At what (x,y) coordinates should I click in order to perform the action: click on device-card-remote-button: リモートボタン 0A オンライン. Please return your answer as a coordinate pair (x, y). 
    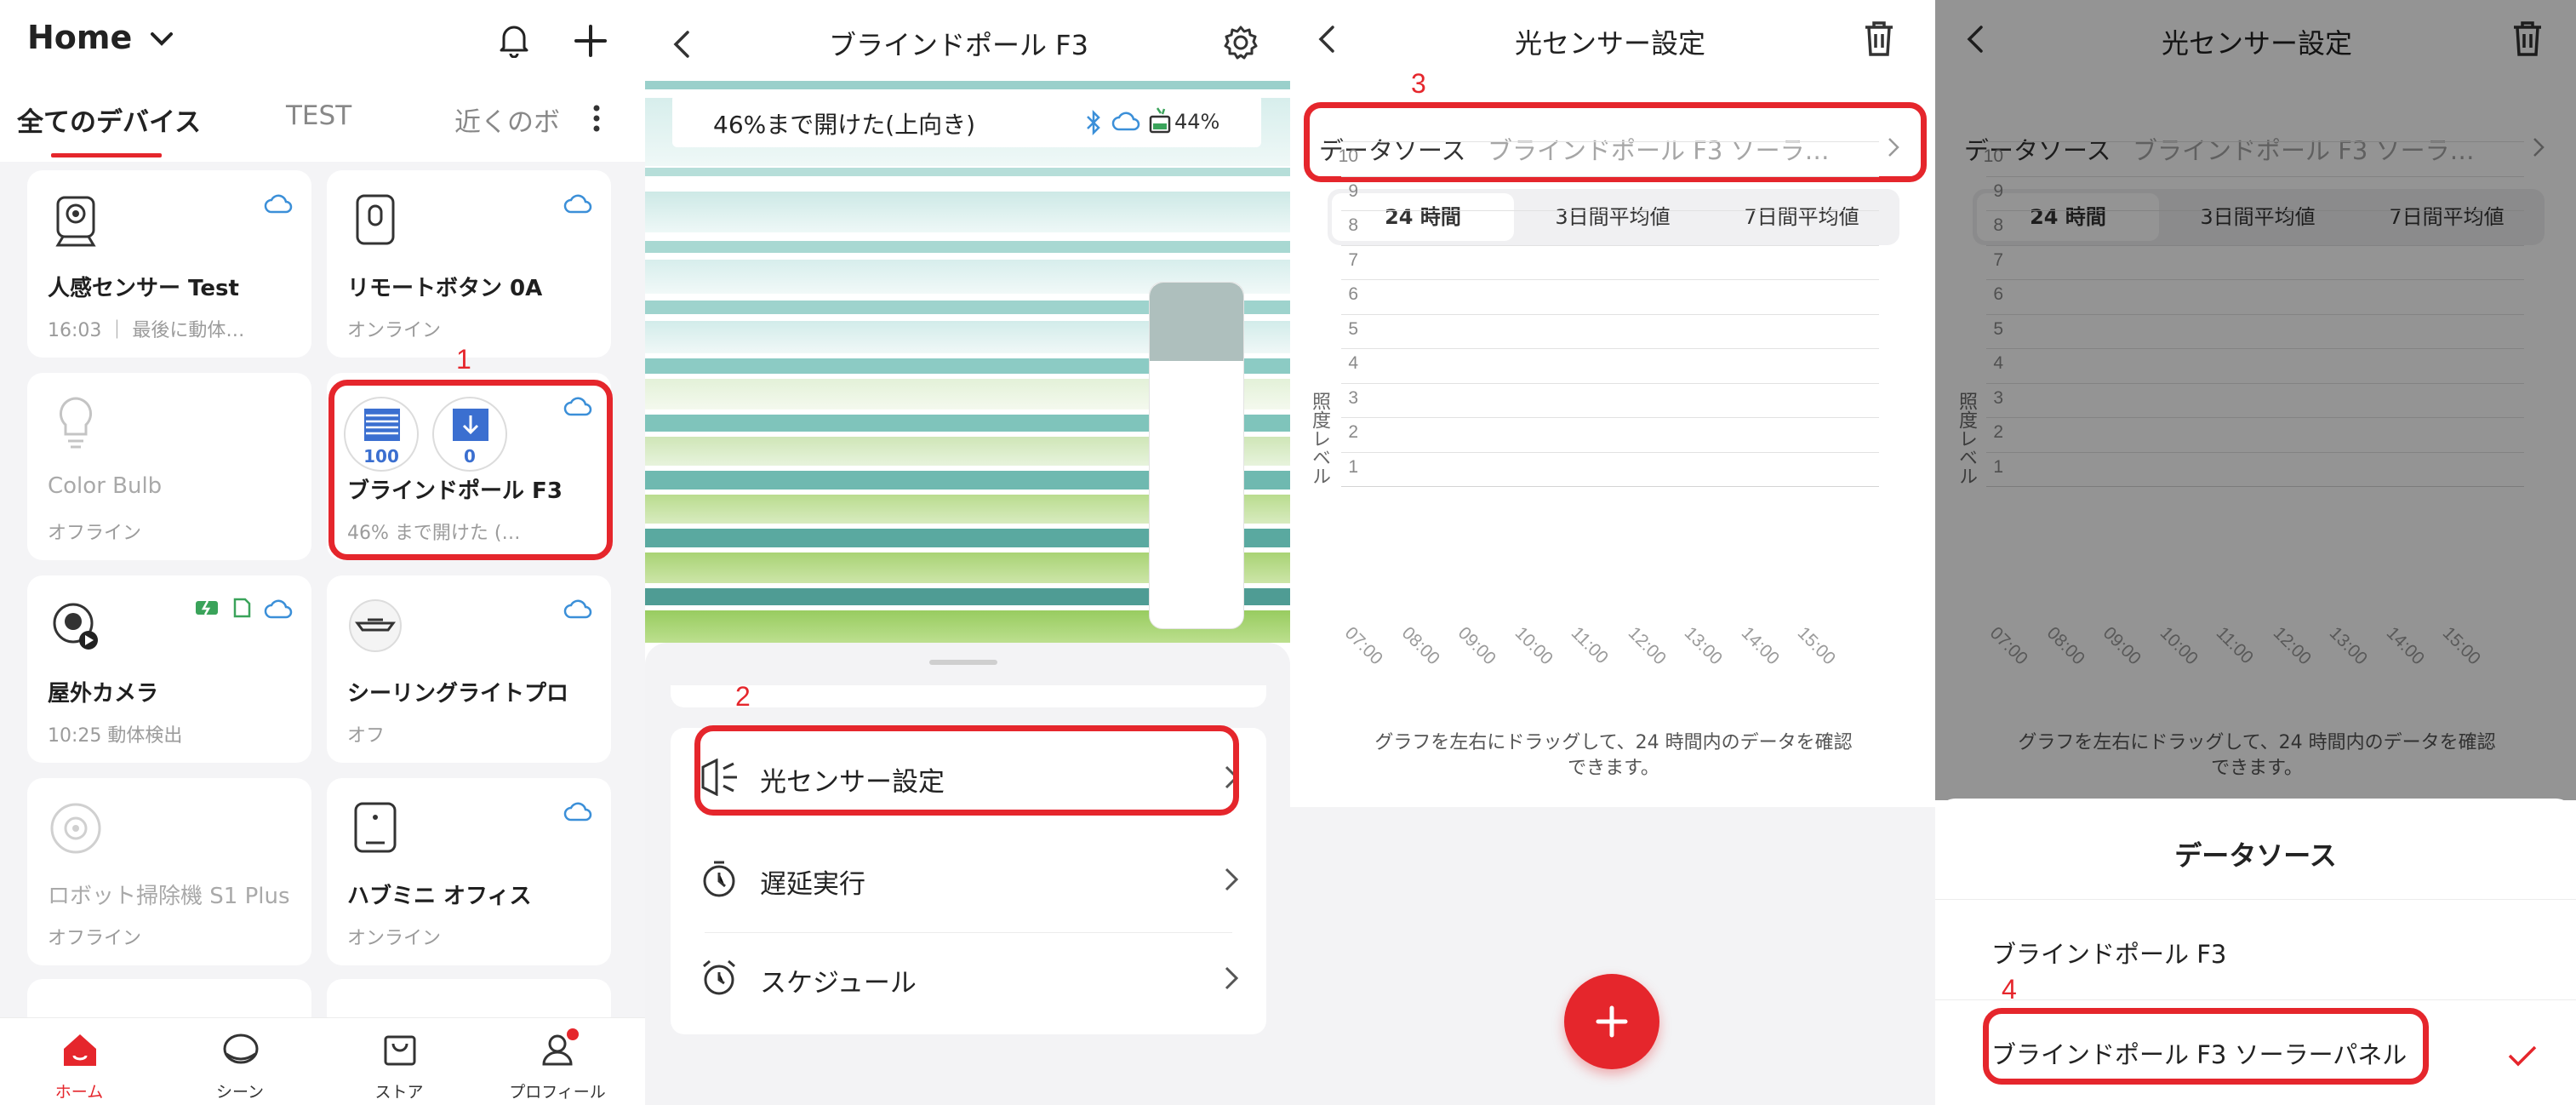
    Looking at the image, I should click on (469, 264).